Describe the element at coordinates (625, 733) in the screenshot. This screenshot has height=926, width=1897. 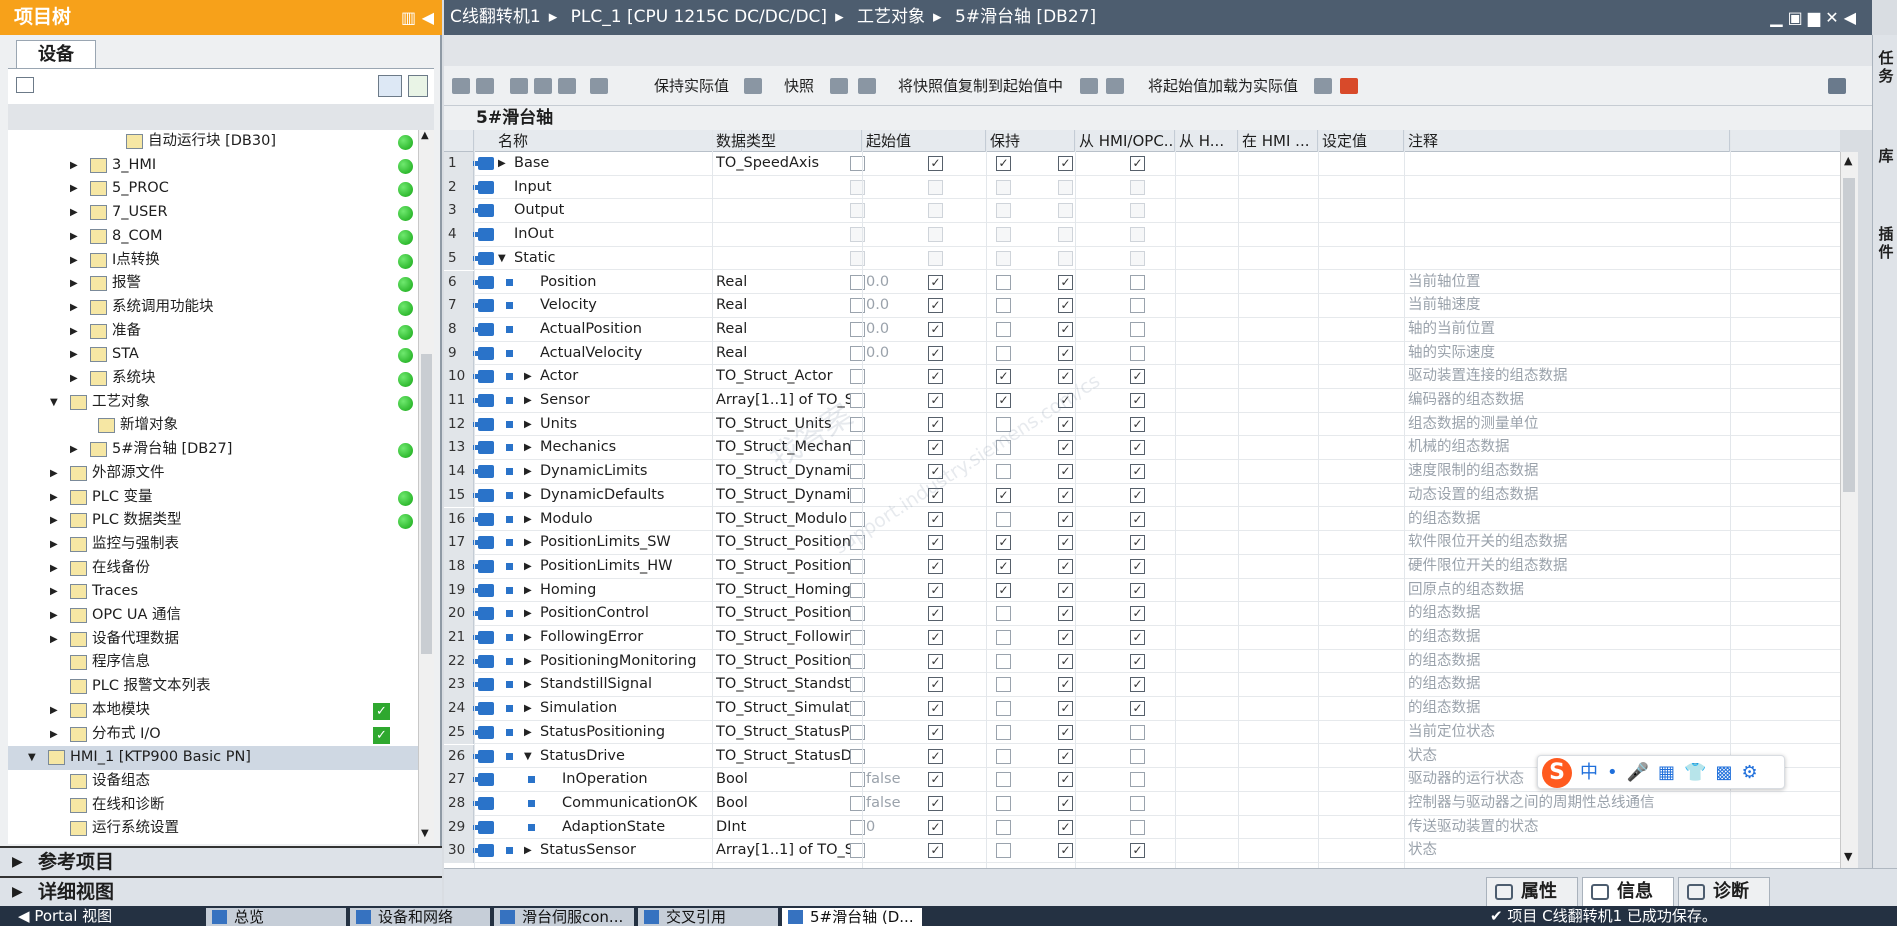
I see `cell-name: StatusPositioning` at that location.